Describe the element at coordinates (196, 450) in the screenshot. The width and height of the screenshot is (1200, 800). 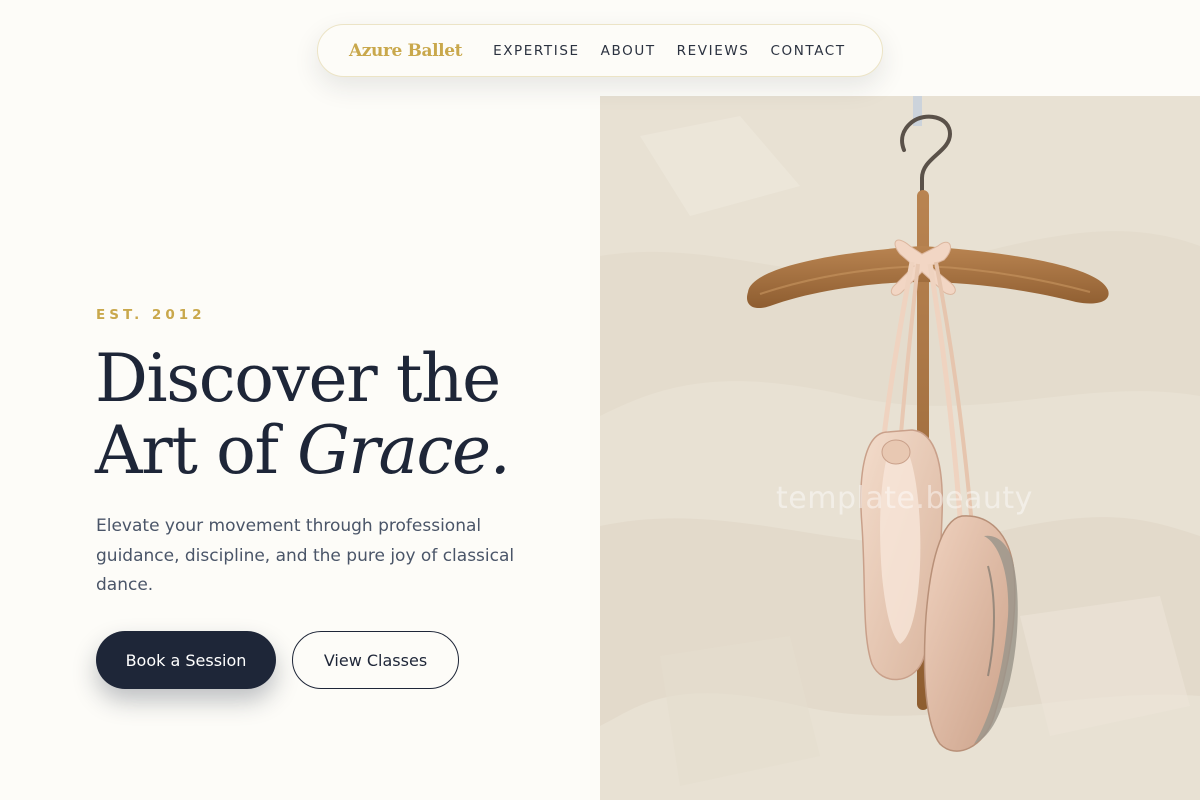
I see `headline-prefix: Art of` at that location.